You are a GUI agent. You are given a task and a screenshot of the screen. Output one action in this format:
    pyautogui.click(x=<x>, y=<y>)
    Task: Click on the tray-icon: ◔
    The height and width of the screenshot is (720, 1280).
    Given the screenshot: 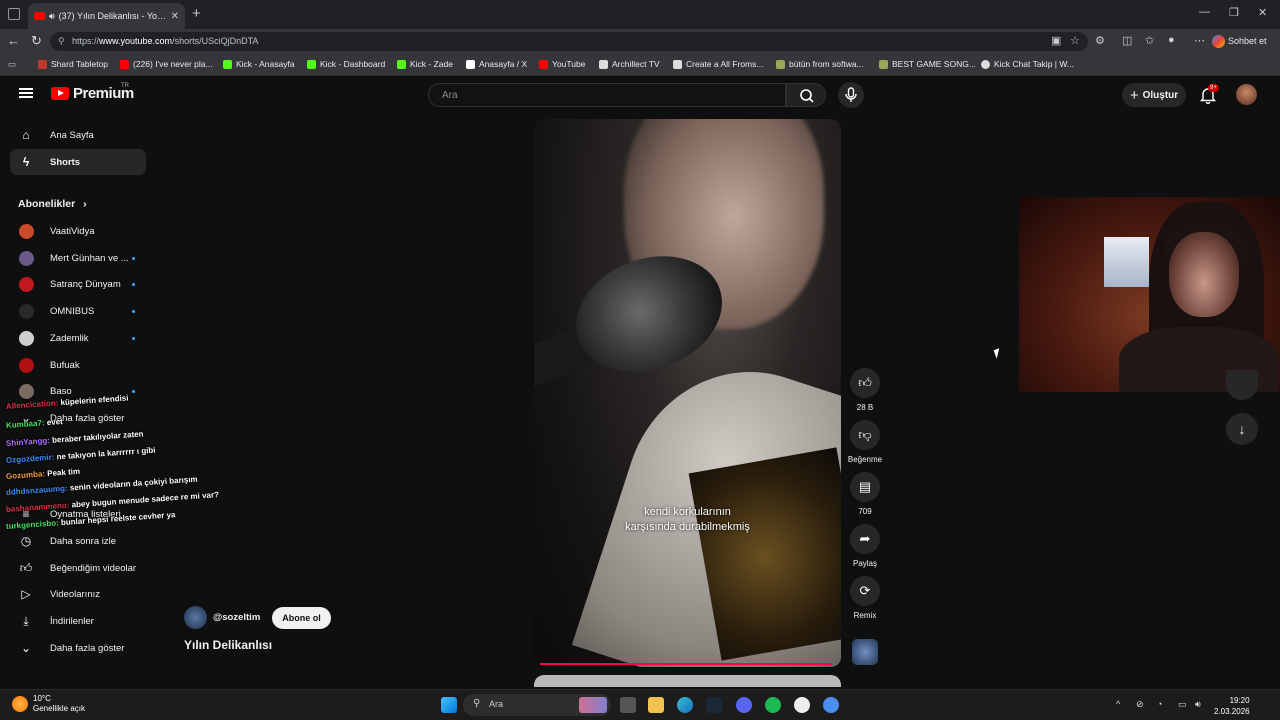 What is the action you would take?
    pyautogui.click(x=1159, y=704)
    